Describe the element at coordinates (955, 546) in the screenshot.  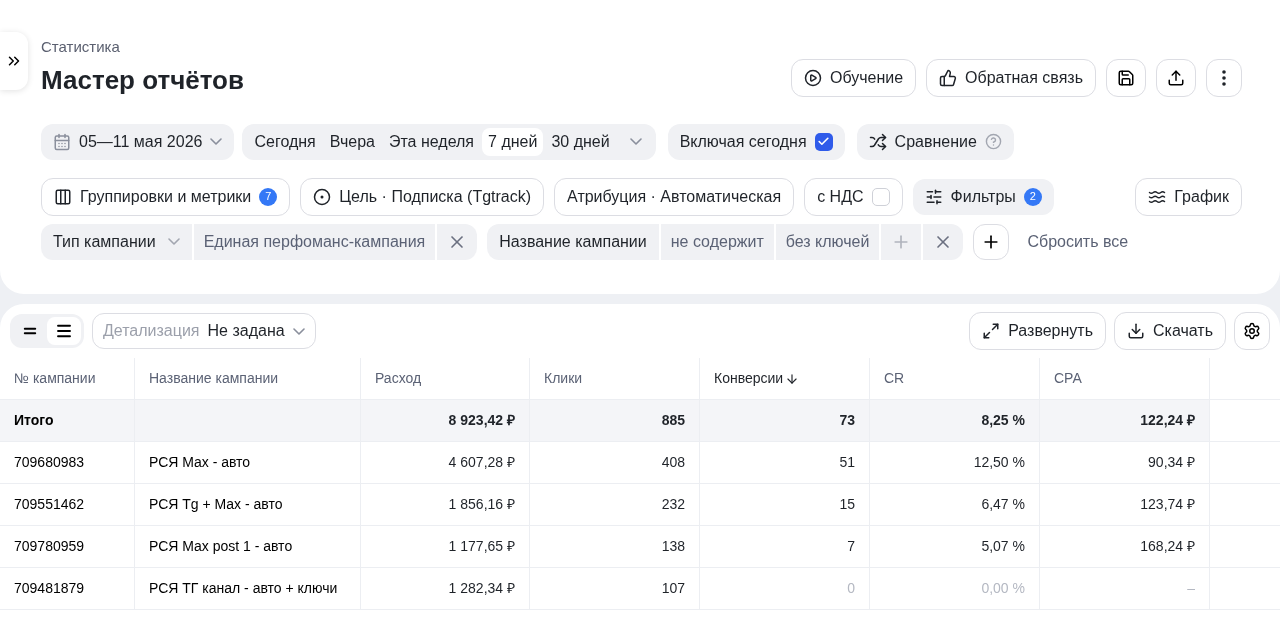
I see `table-cell: 5,07 %` at that location.